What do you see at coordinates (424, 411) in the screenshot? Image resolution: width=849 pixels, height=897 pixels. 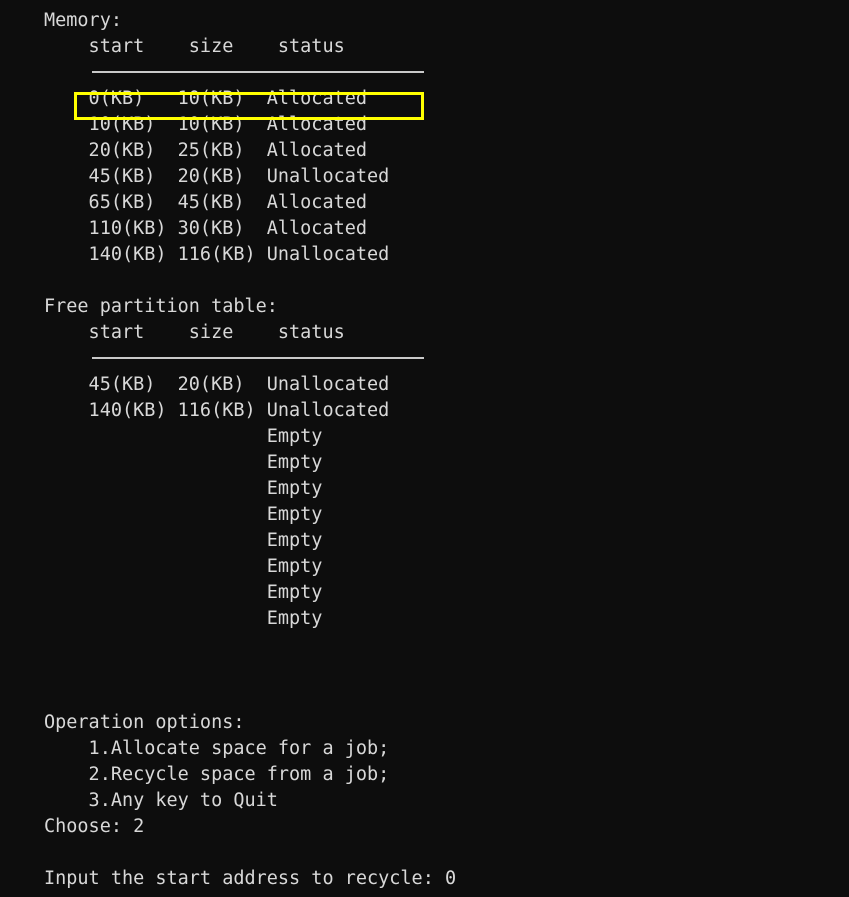 I see `free-partition-row: 140(KB) 116(KB) Unallocated` at bounding box center [424, 411].